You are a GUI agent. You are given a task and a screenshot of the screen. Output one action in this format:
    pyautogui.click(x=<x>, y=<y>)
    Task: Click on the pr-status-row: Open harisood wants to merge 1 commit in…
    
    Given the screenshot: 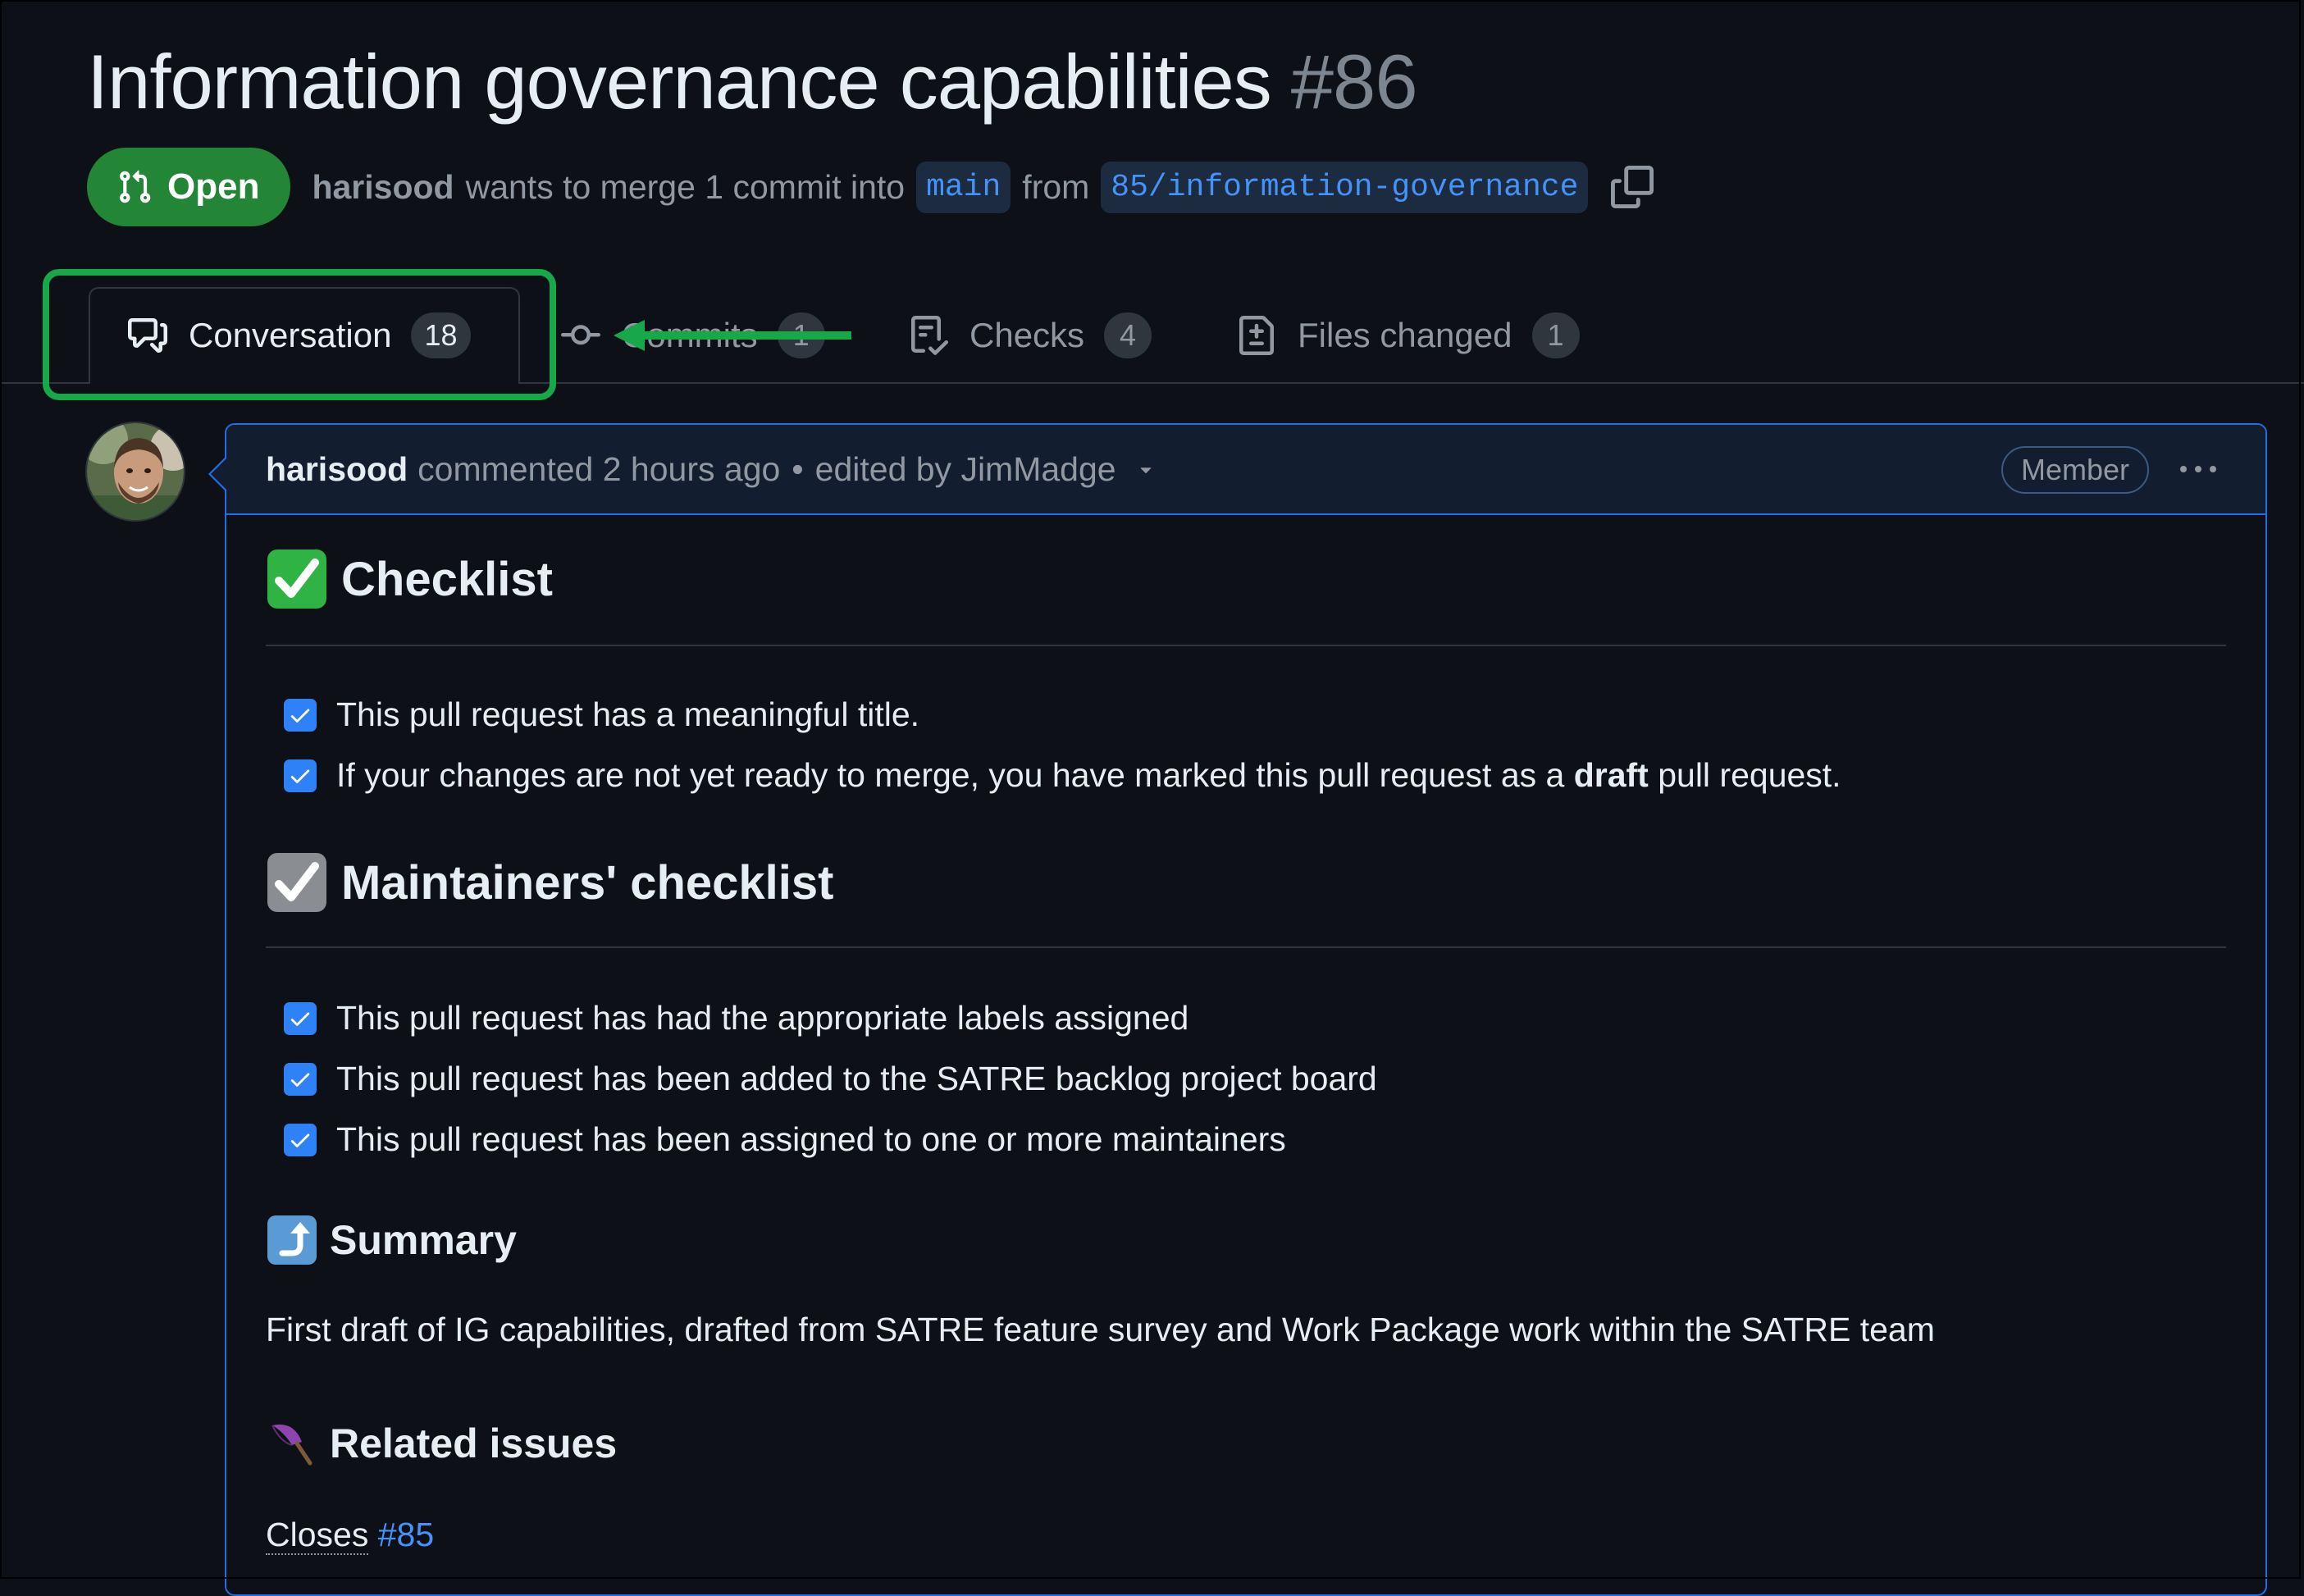 What is the action you would take?
    pyautogui.click(x=870, y=187)
    